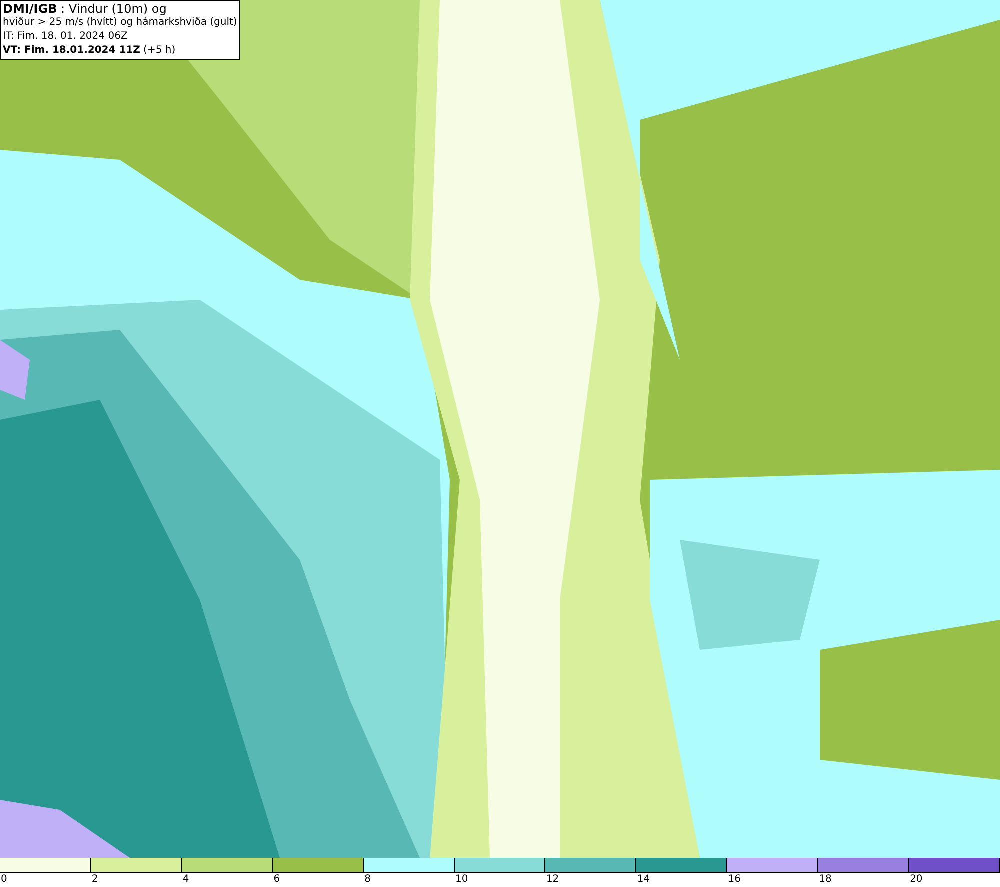 This screenshot has height=887, width=1000. I want to click on scale-label: 18, so click(825, 880).